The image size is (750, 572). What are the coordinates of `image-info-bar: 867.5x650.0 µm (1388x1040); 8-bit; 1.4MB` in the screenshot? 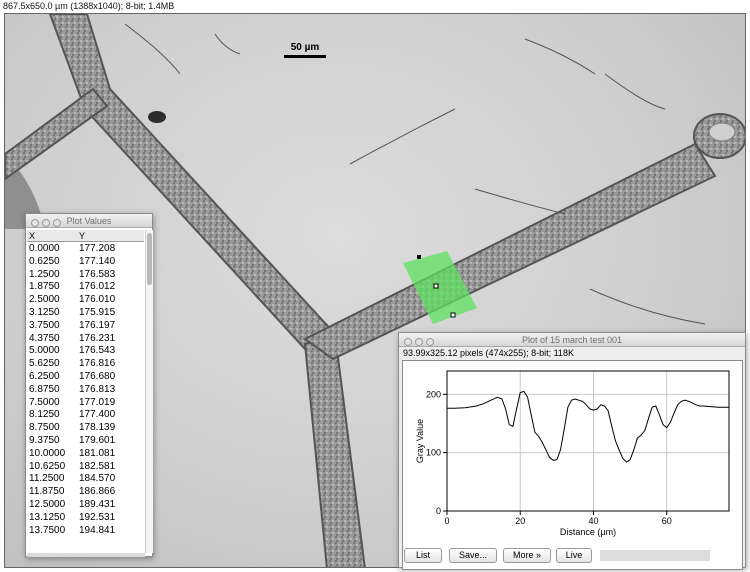 It's located at (375, 6).